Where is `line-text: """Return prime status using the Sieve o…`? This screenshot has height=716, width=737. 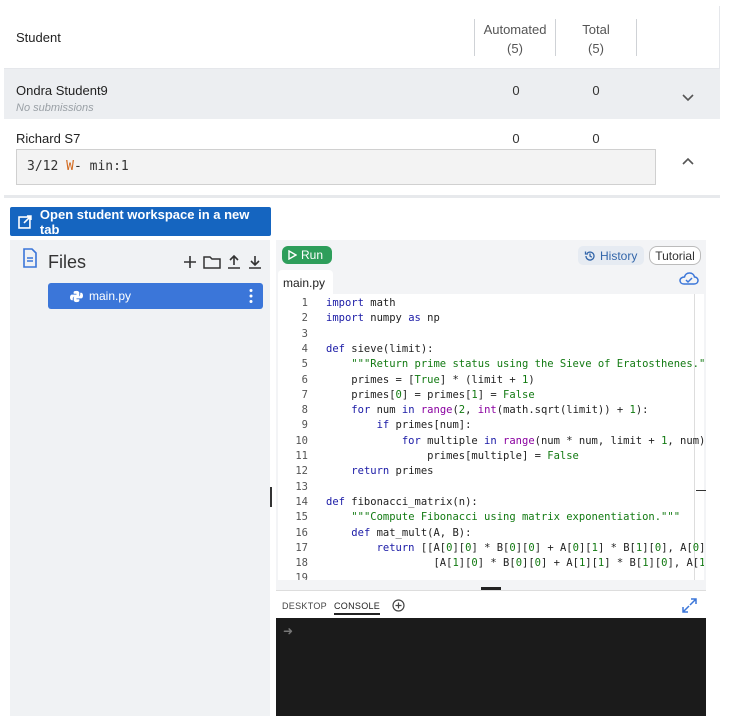 line-text: """Return prime status using the Sieve o… is located at coordinates (527, 364).